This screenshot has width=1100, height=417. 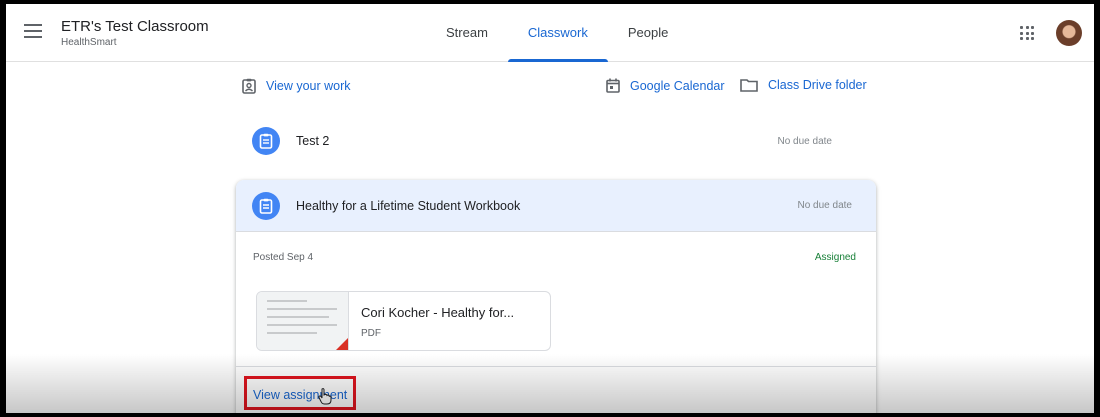 What do you see at coordinates (613, 85) in the screenshot?
I see `calendar-icon` at bounding box center [613, 85].